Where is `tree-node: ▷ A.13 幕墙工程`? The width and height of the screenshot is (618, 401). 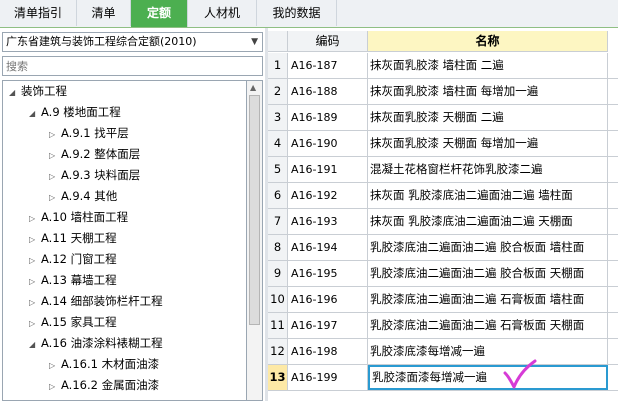 tree-node: ▷ A.13 幕墙工程 is located at coordinates (73, 280).